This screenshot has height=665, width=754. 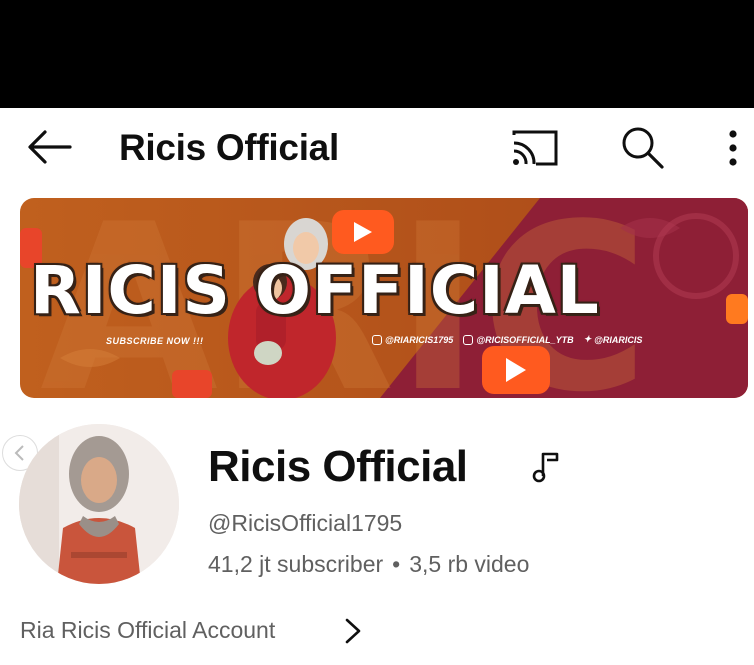 What do you see at coordinates (518, 339) in the screenshot?
I see `banner-handle-instagram-2: @RICISOFFICIAL_YTB` at bounding box center [518, 339].